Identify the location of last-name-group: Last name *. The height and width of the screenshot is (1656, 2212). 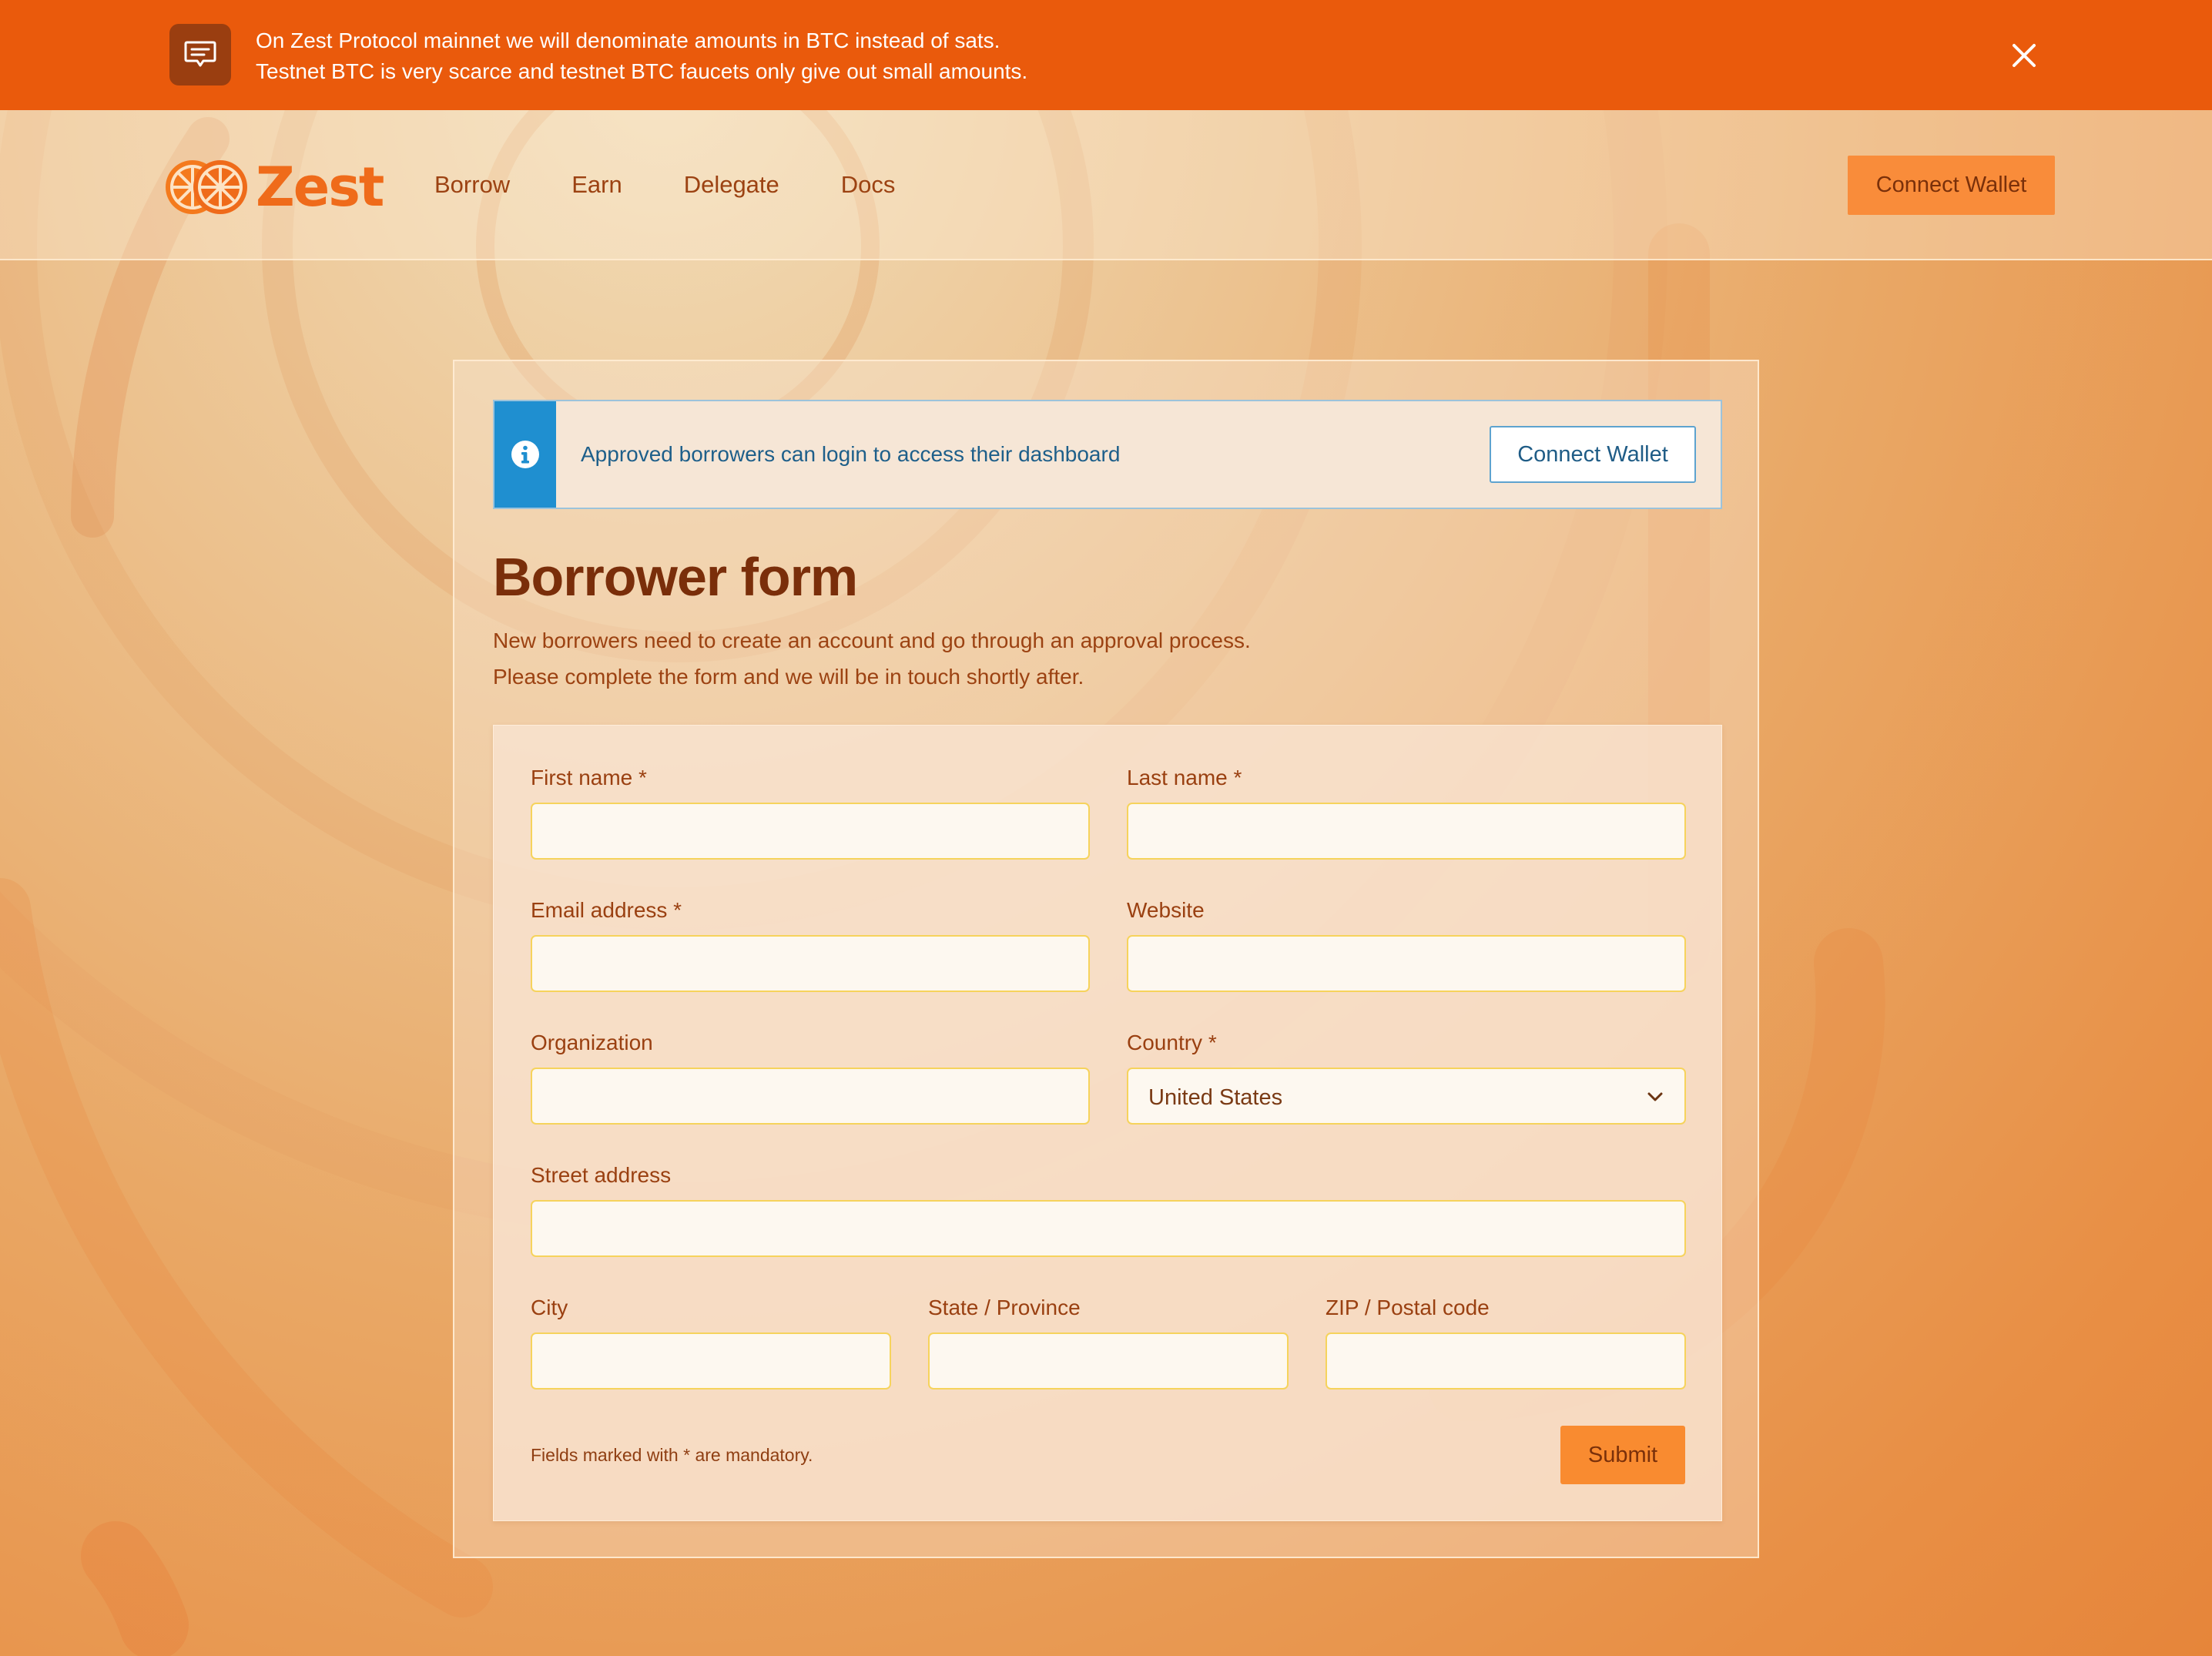
(1406, 812).